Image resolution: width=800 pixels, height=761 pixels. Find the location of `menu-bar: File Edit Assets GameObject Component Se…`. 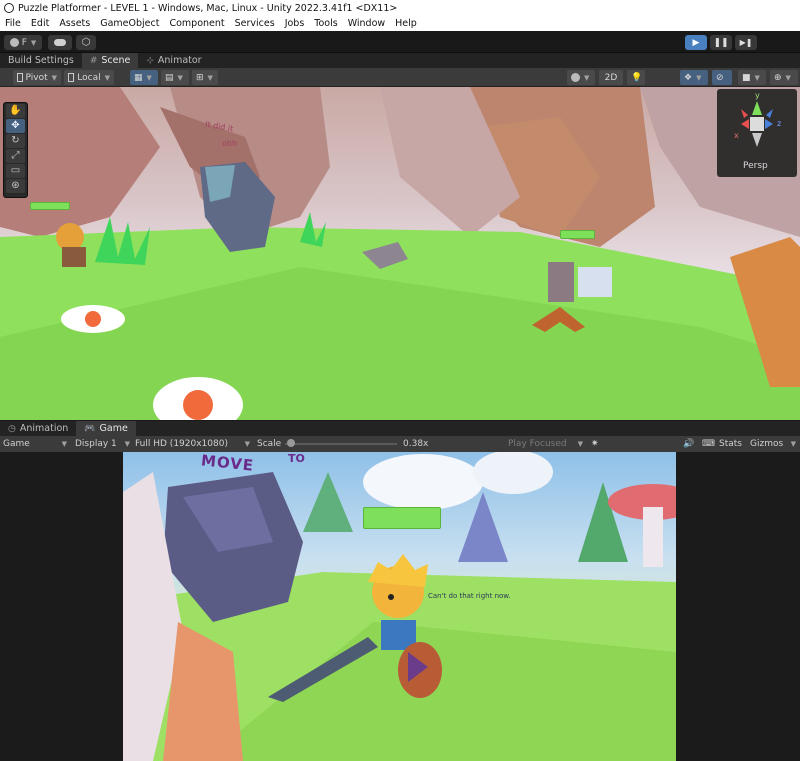

menu-bar: File Edit Assets GameObject Component Se… is located at coordinates (400, 23).